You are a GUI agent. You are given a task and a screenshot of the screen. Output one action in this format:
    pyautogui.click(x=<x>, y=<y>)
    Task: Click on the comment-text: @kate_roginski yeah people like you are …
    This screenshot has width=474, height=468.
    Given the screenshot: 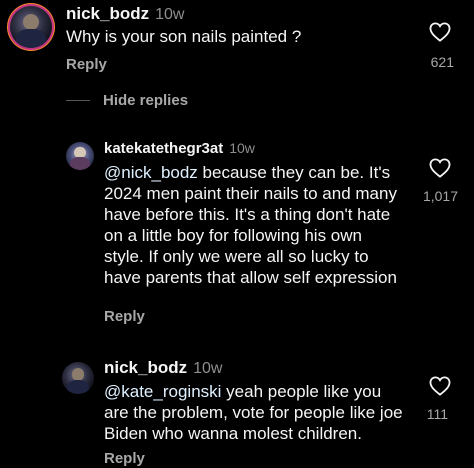 What is the action you would take?
    pyautogui.click(x=253, y=412)
    